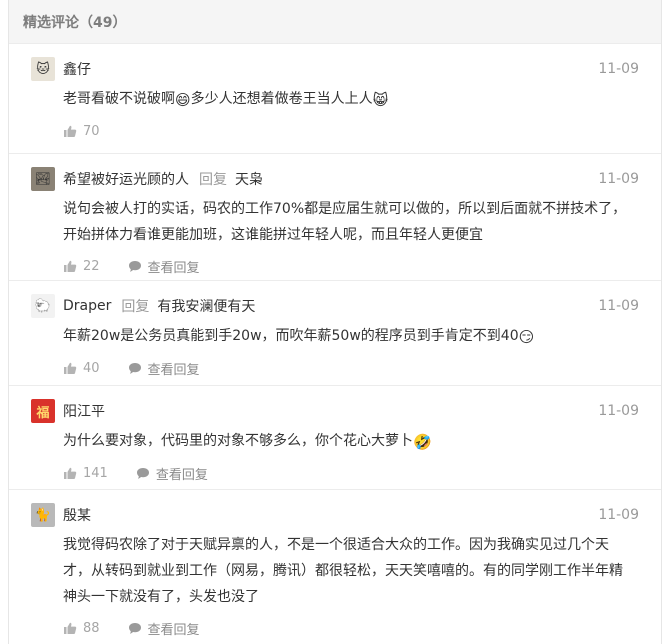 This screenshot has height=644, width=670. Describe the element at coordinates (91, 628) in the screenshot. I see `like-count: 88` at that location.